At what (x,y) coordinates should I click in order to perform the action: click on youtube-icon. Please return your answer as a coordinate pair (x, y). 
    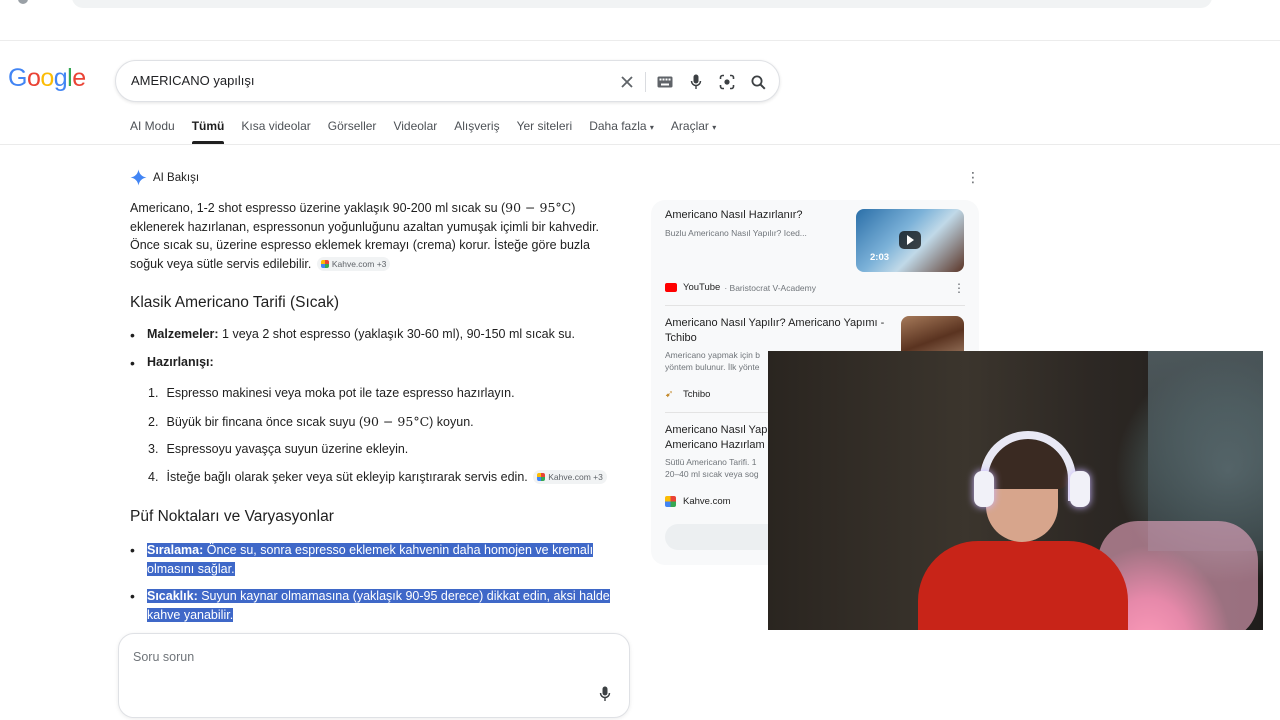
    Looking at the image, I should click on (671, 287).